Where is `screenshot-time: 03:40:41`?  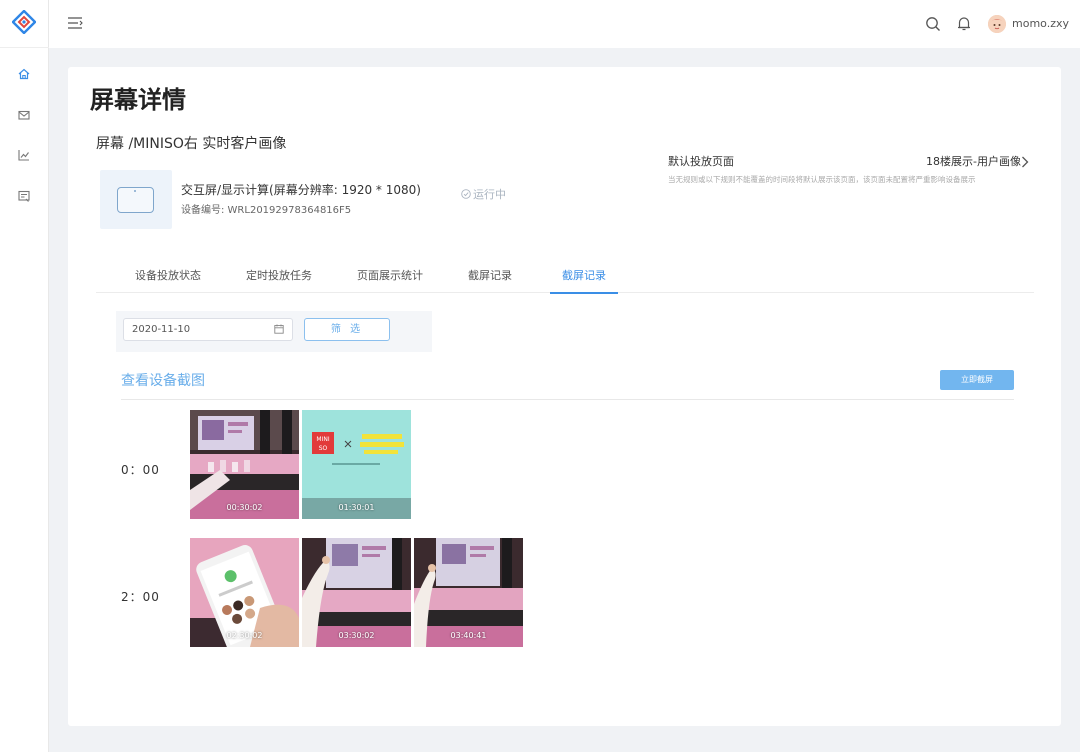 screenshot-time: 03:40:41 is located at coordinates (468, 635).